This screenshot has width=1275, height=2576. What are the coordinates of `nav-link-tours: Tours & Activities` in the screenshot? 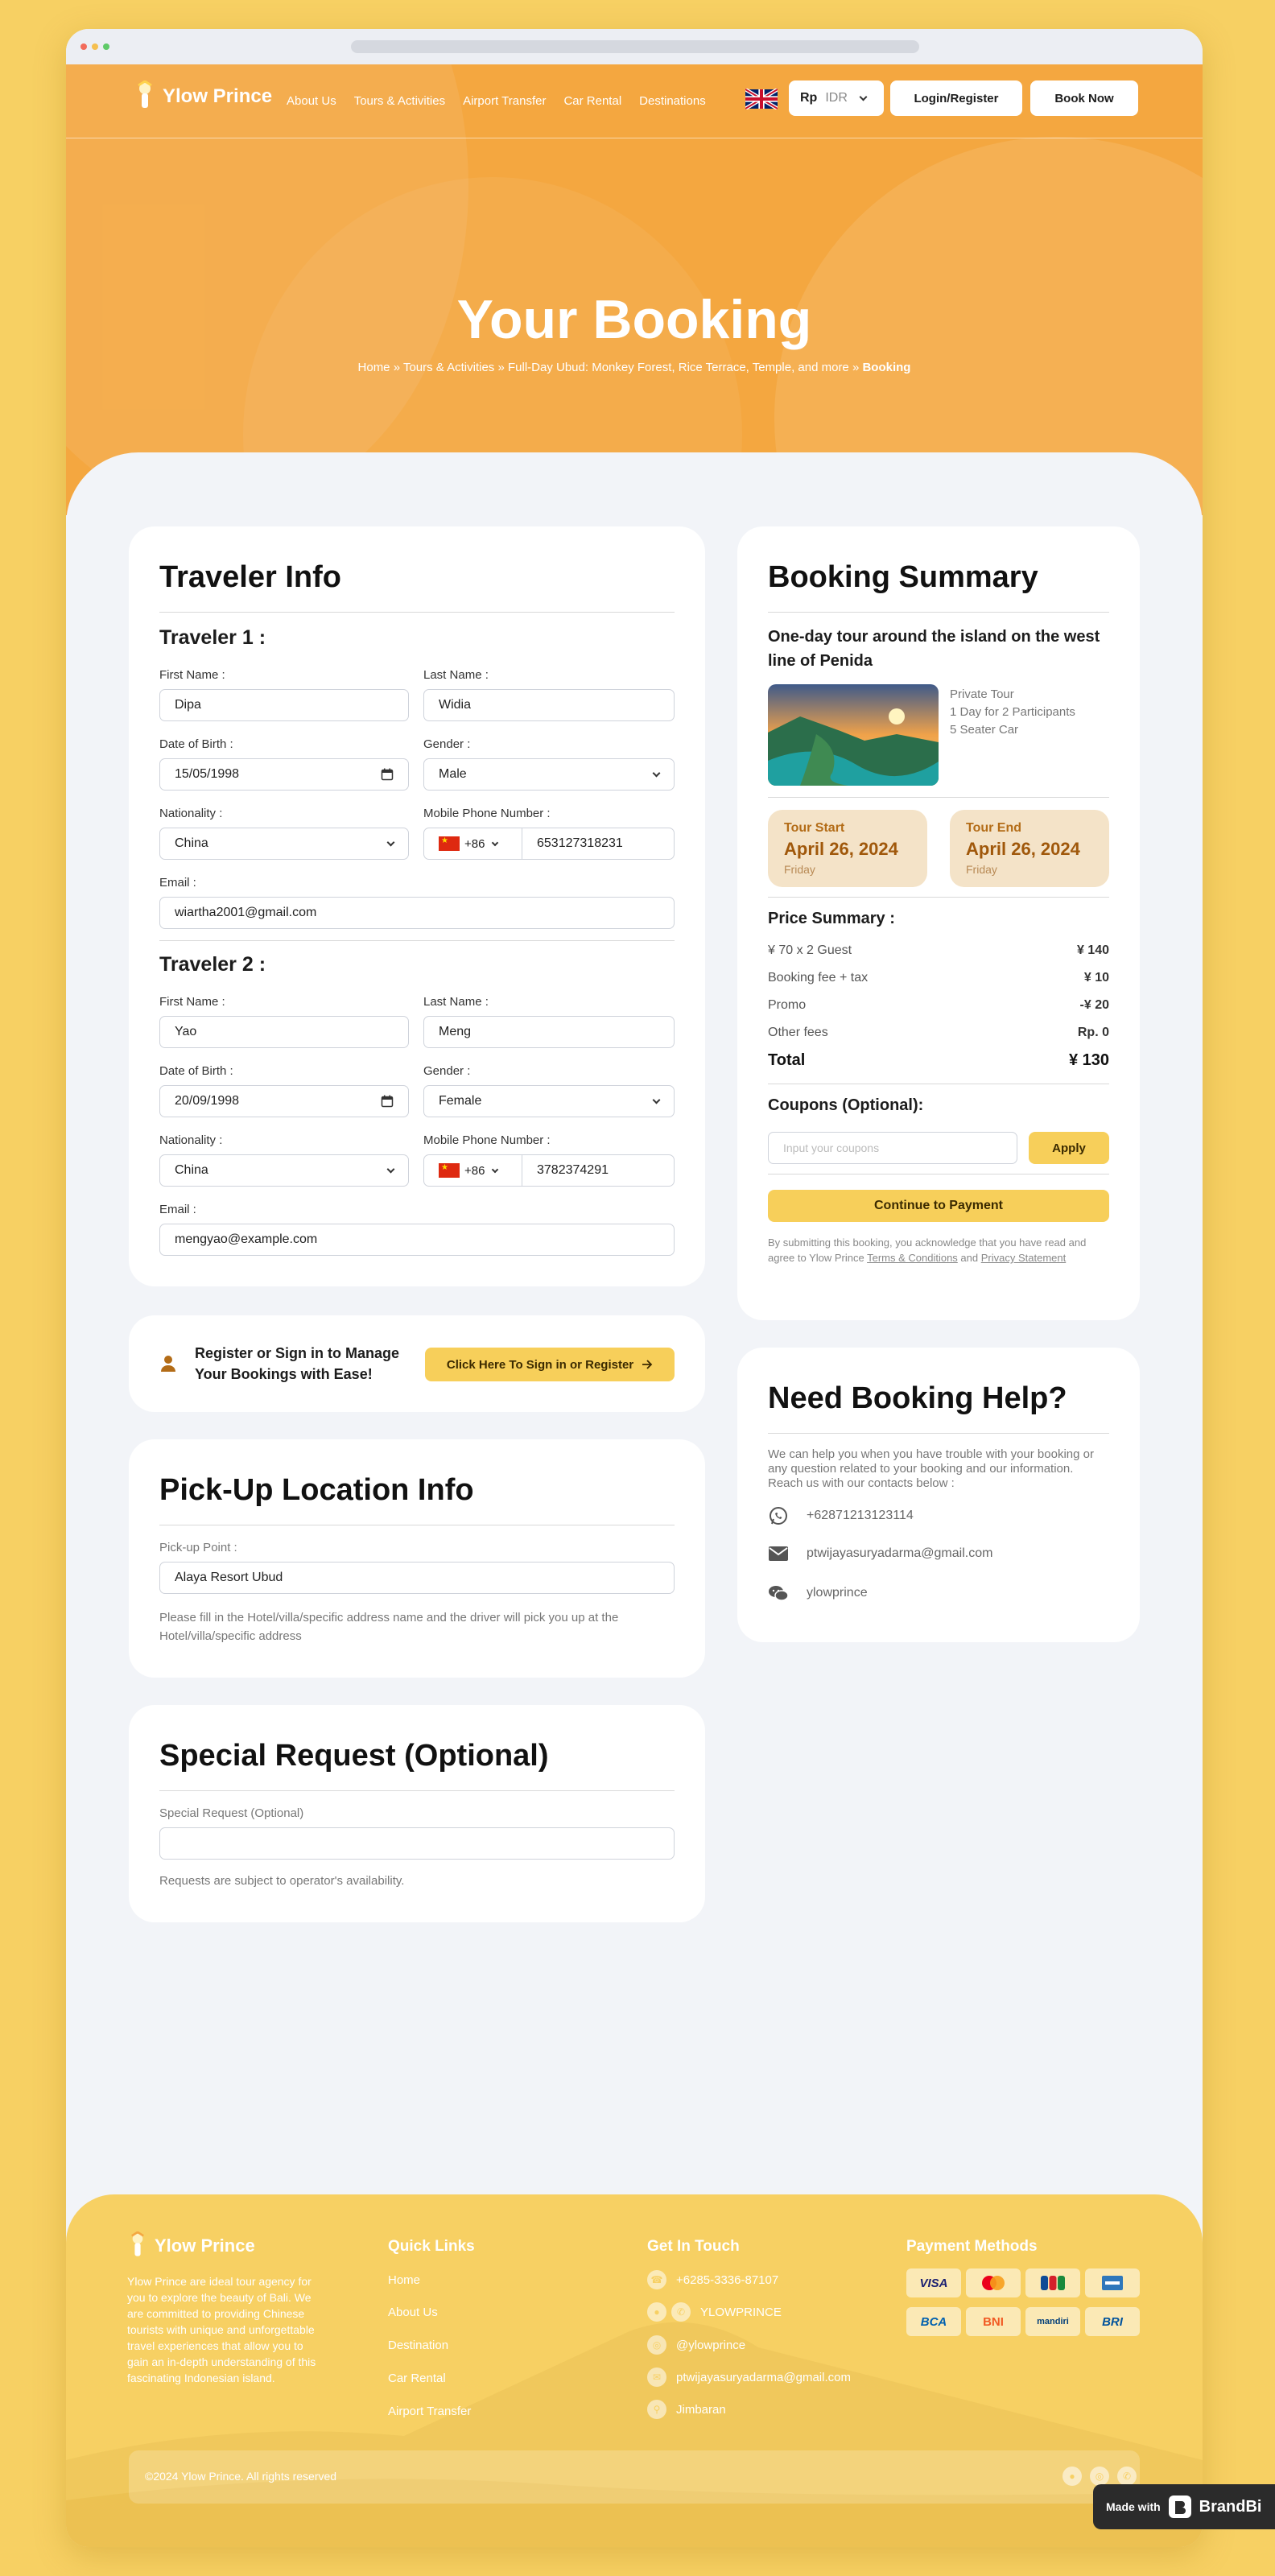 It's located at (400, 101).